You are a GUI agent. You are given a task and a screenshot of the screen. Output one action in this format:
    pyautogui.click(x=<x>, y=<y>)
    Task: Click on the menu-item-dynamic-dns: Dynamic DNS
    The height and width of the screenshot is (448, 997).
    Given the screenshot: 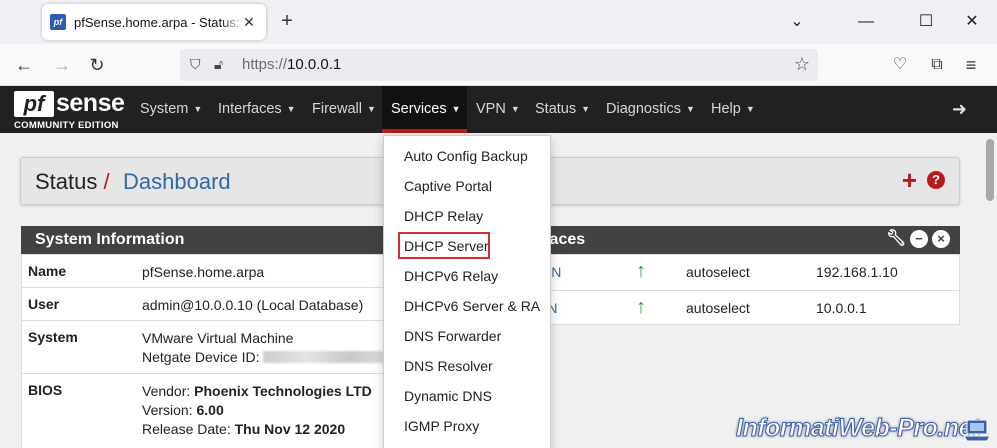 What is the action you would take?
    pyautogui.click(x=467, y=396)
    